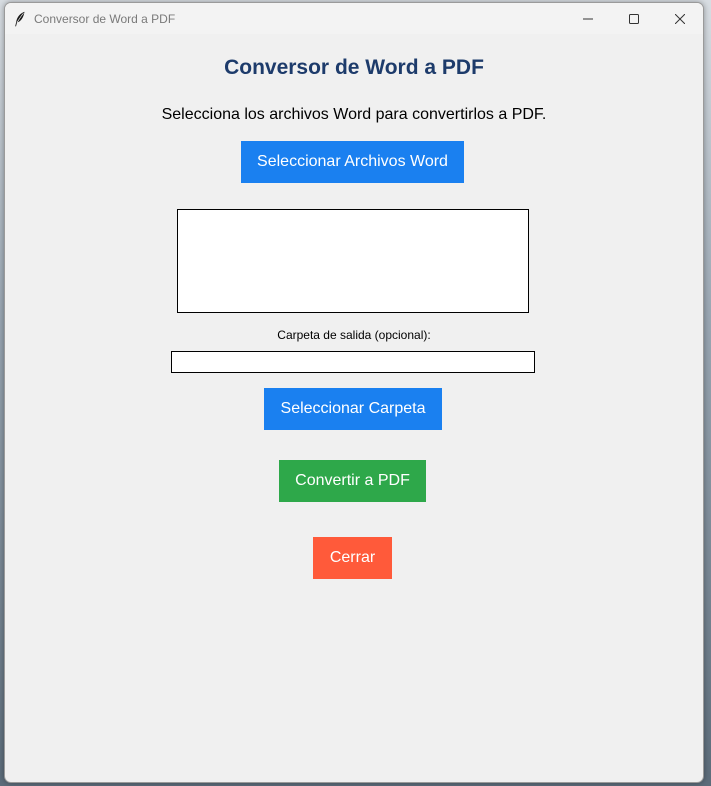 This screenshot has width=711, height=786. I want to click on convert-to-pdf-button: Convertir a PDF, so click(352, 481).